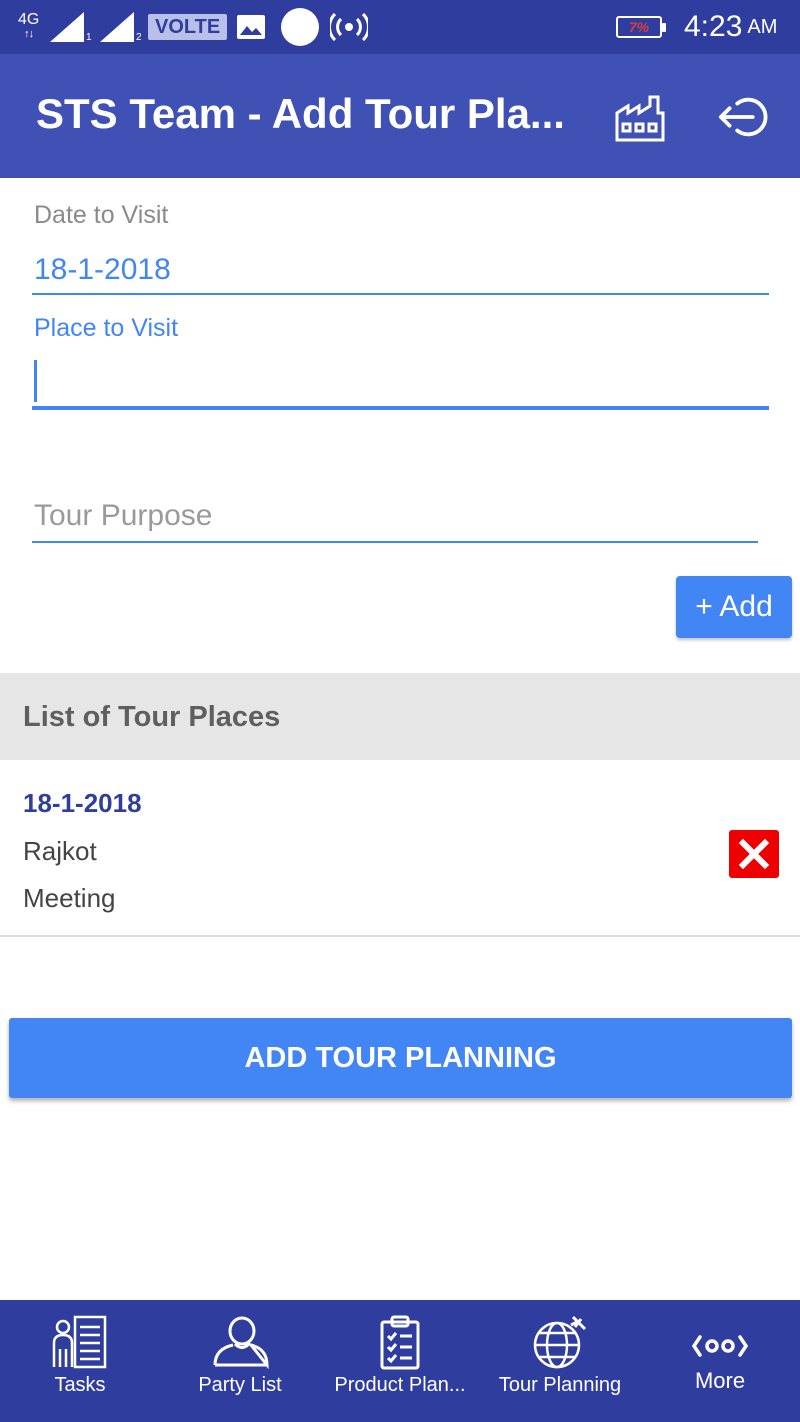 The height and width of the screenshot is (1422, 800). I want to click on product-plan-icon, so click(400, 1342).